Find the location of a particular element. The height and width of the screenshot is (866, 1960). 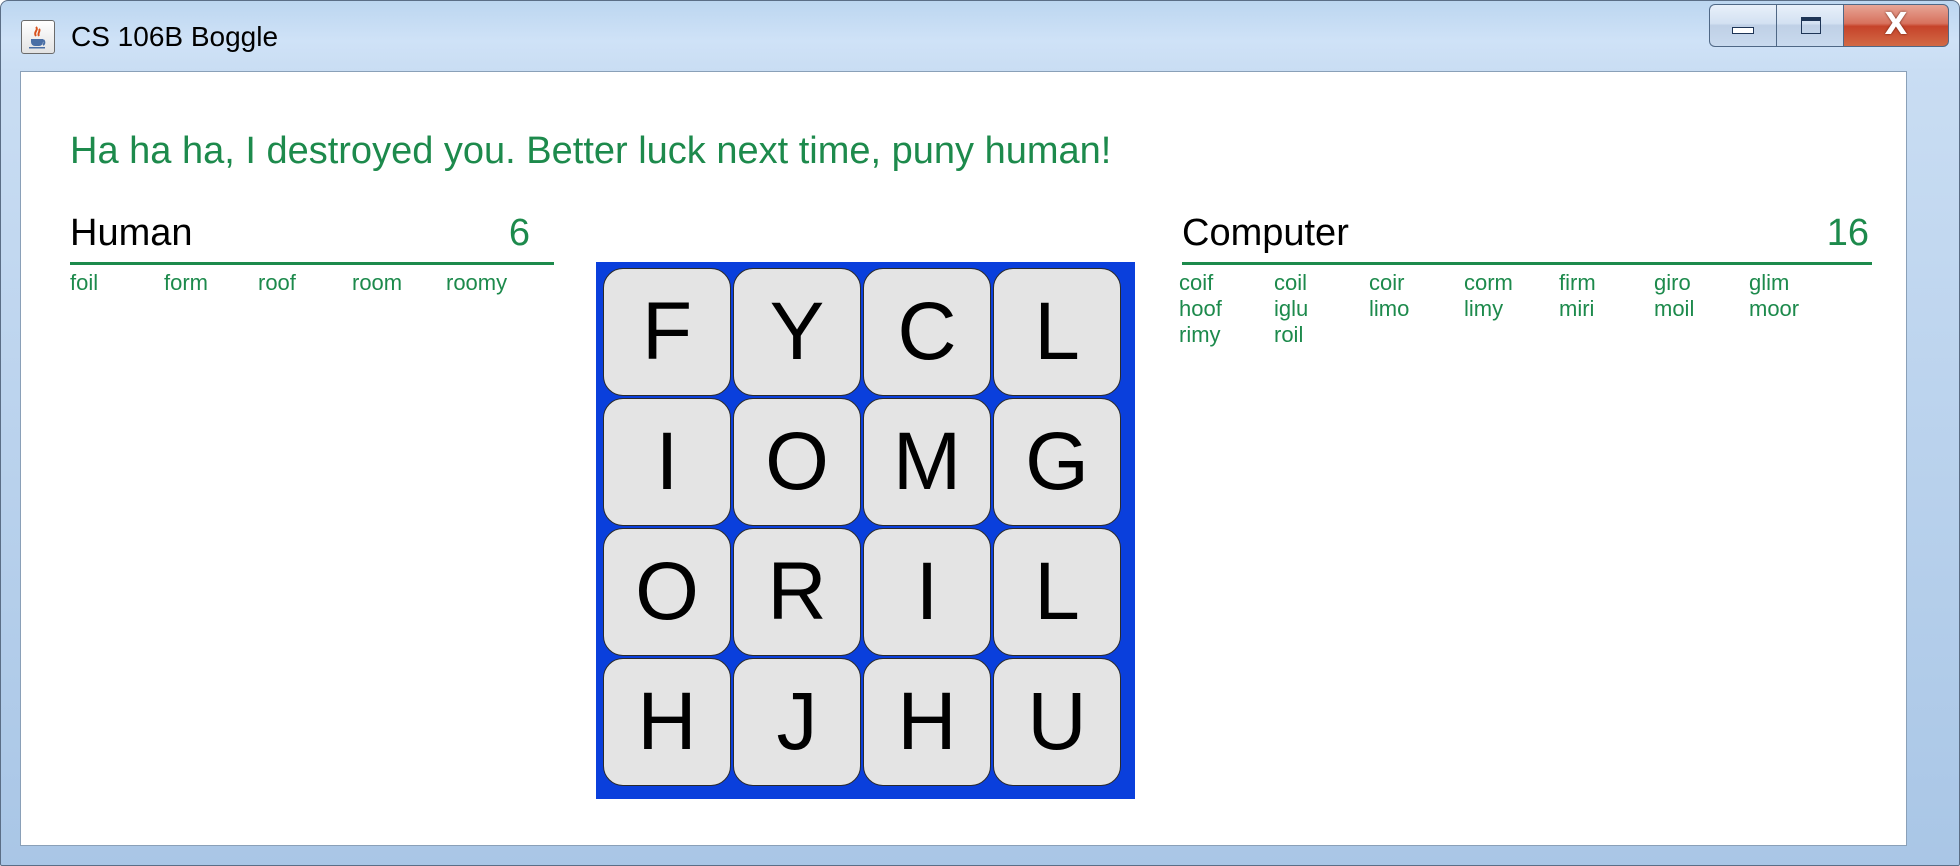

word-item: roil is located at coordinates (1289, 334).